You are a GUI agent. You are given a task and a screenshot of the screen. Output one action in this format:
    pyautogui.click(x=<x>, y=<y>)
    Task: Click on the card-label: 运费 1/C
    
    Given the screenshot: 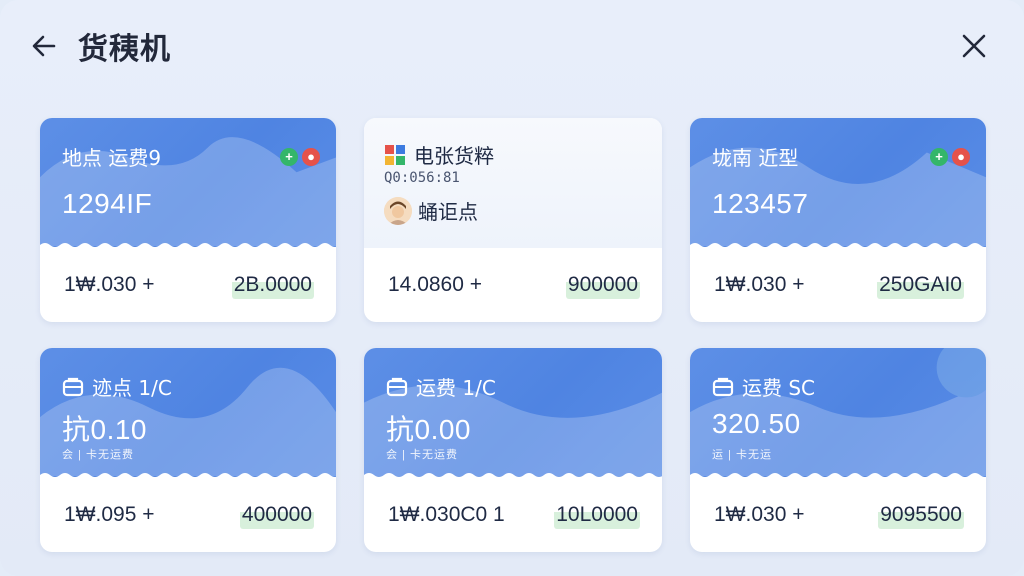 What is the action you would take?
    pyautogui.click(x=456, y=388)
    